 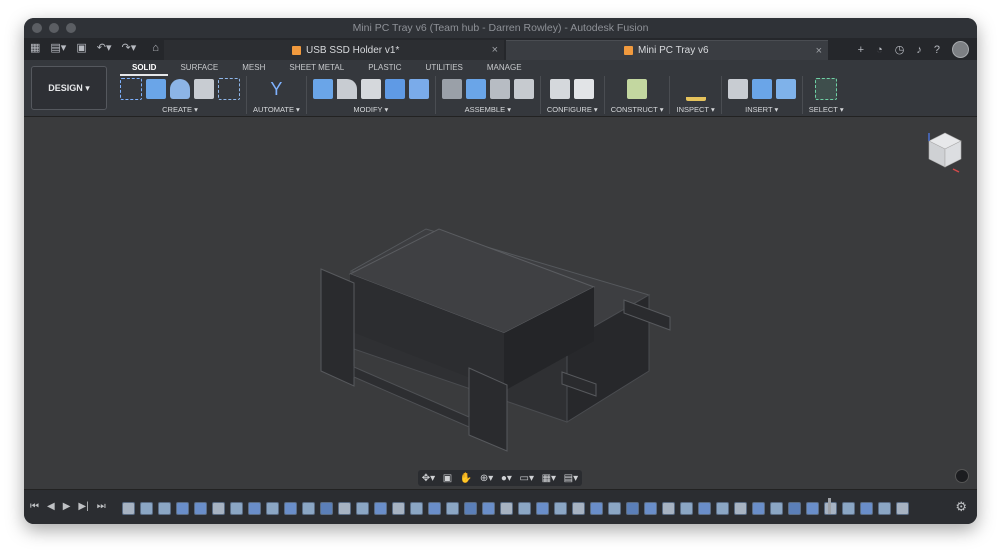 I want to click on visual-style-icon: ●▾, so click(x=506, y=478).